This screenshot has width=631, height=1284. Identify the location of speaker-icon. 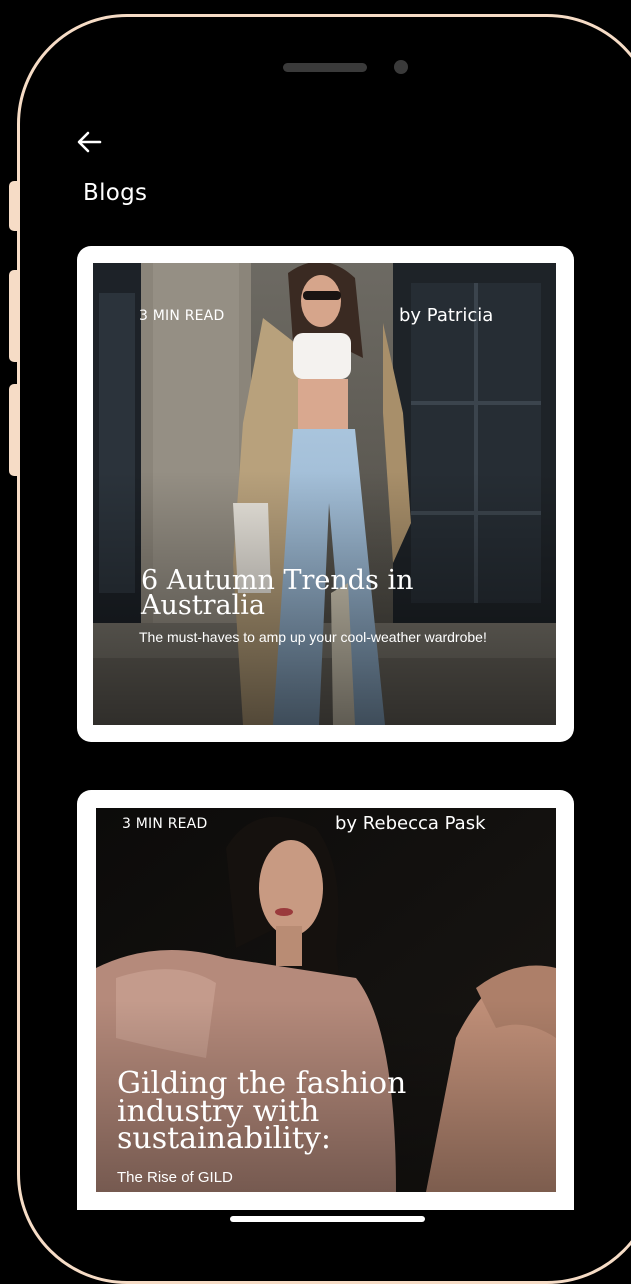
(325, 67).